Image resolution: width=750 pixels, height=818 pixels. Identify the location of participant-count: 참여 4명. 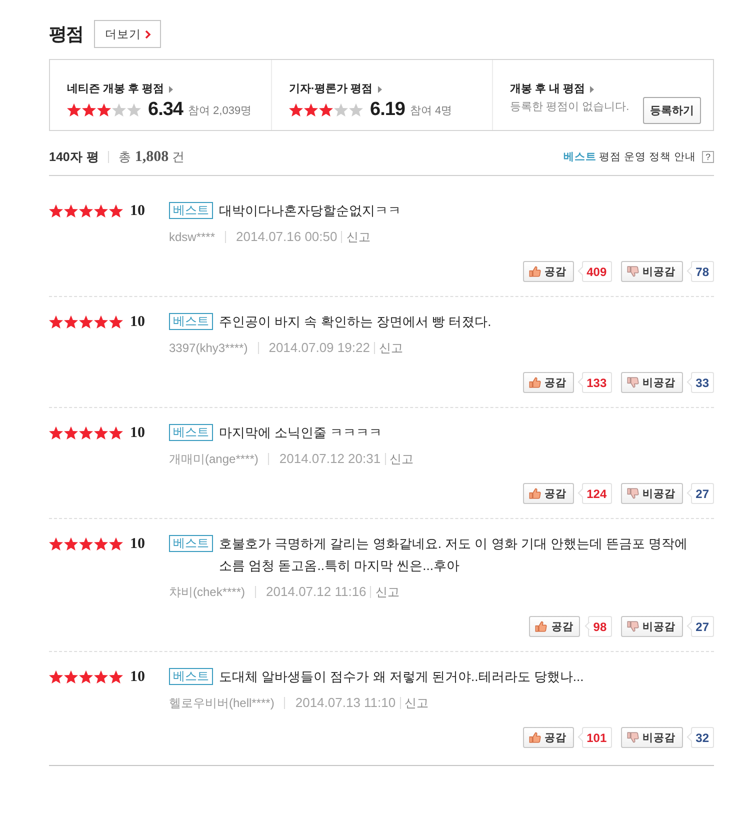
(431, 111).